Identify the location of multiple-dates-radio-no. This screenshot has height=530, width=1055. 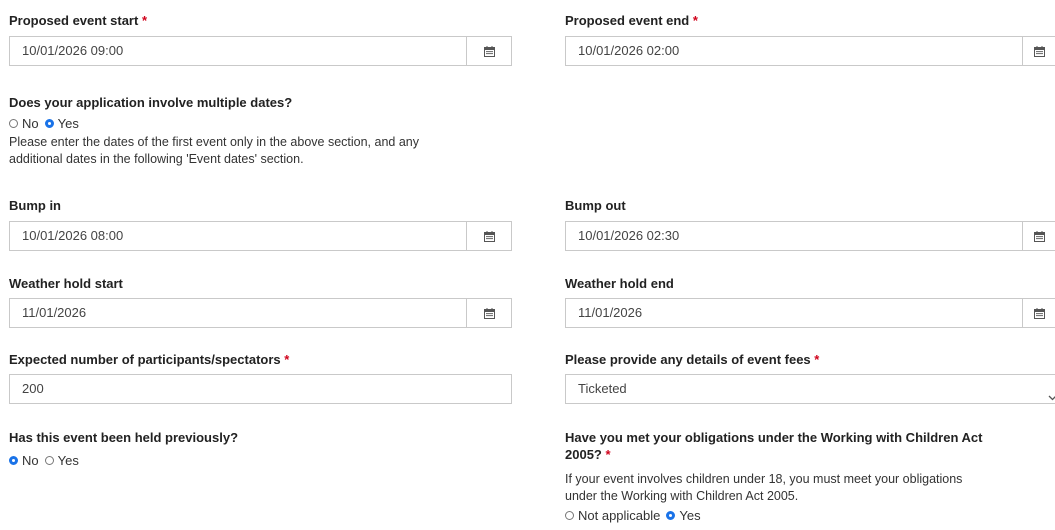
(13, 123).